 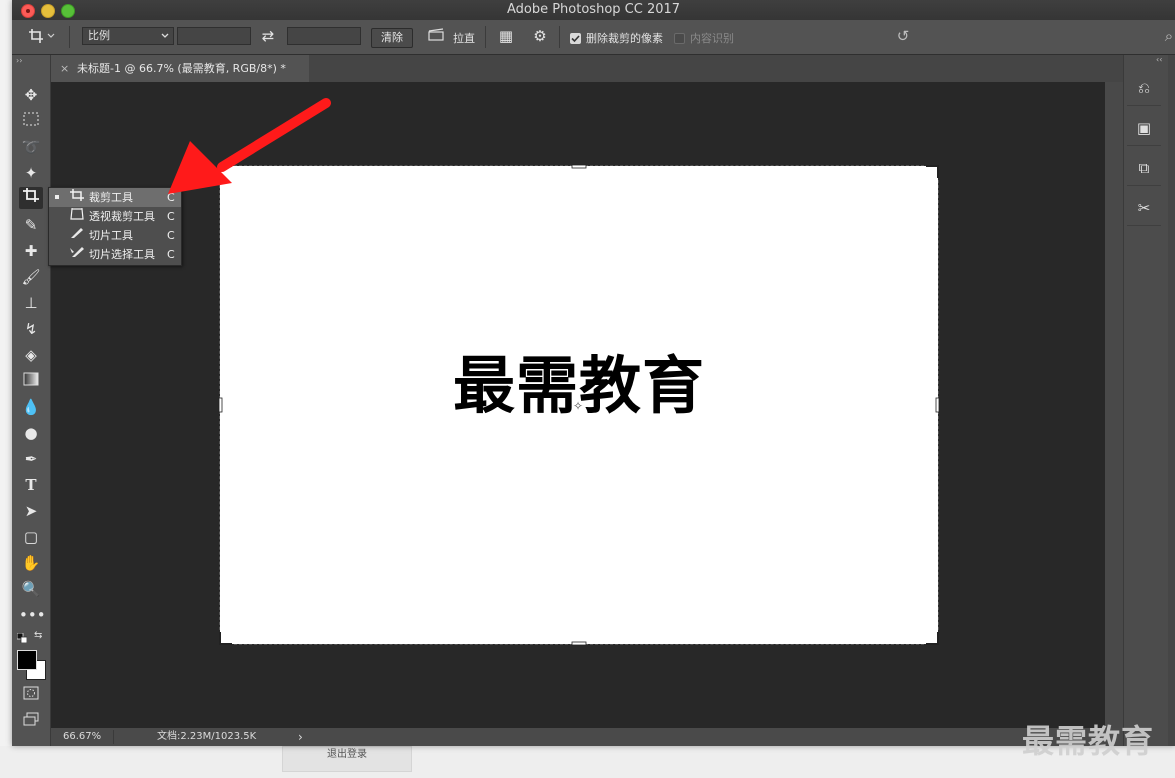 What do you see at coordinates (903, 36) in the screenshot?
I see `reset-icon: ↺` at bounding box center [903, 36].